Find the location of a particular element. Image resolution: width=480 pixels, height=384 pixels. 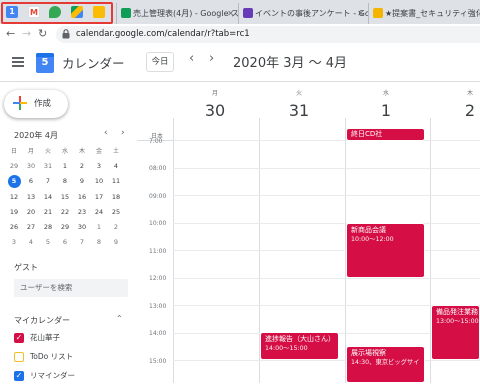

tab-proposal-slides: ★提案書_セキュリティ強化にお is located at coordinates (424, 13).